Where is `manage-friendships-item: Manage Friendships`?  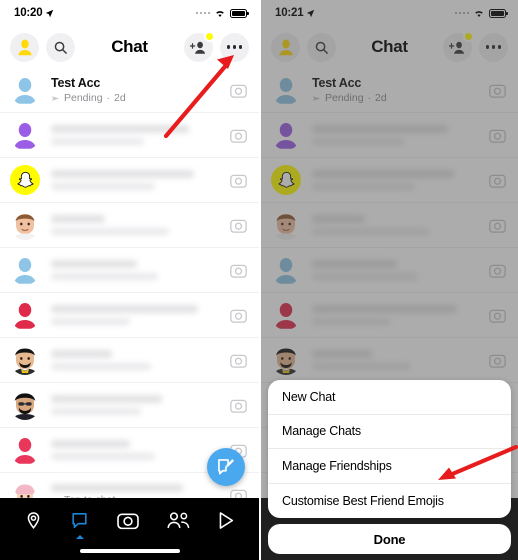 manage-friendships-item: Manage Friendships is located at coordinates (389, 466).